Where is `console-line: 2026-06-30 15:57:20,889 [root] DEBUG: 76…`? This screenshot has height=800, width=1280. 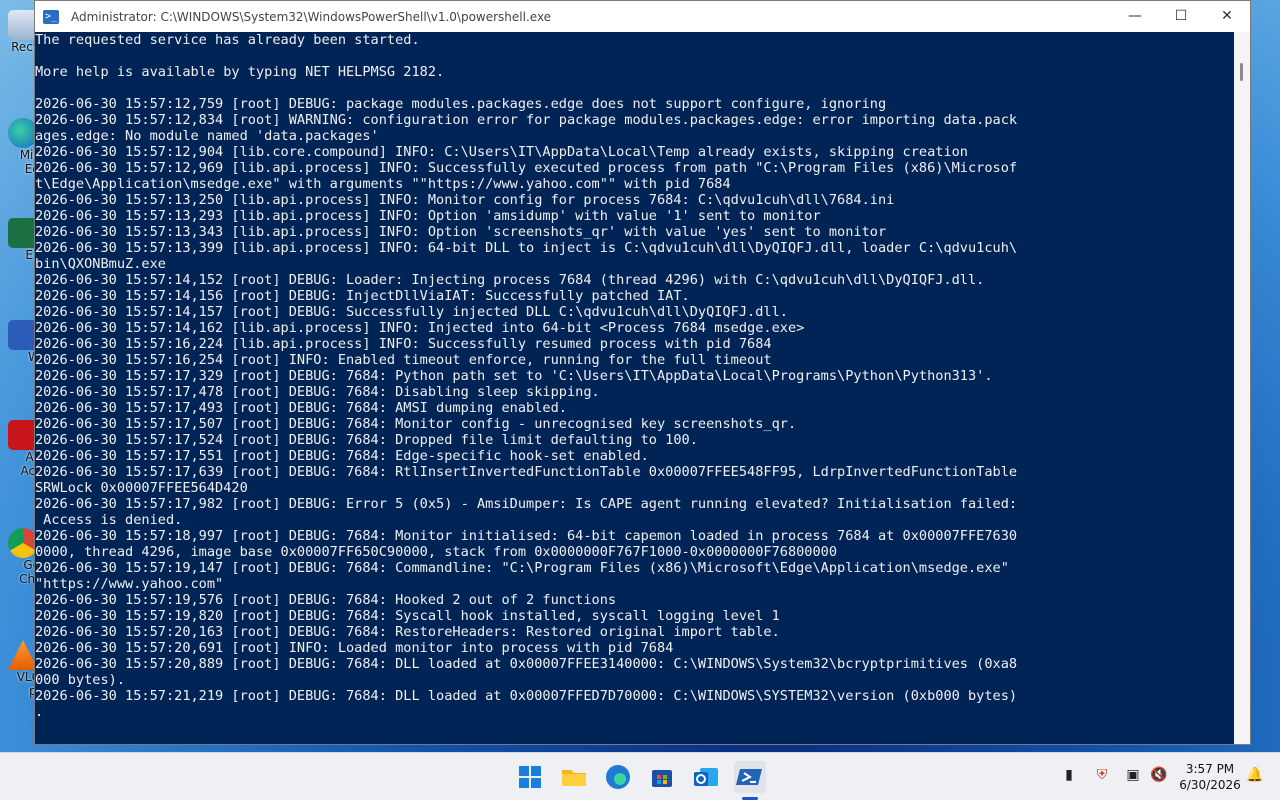 console-line: 2026-06-30 15:57:20,889 [root] DEBUG: 76… is located at coordinates (526, 664).